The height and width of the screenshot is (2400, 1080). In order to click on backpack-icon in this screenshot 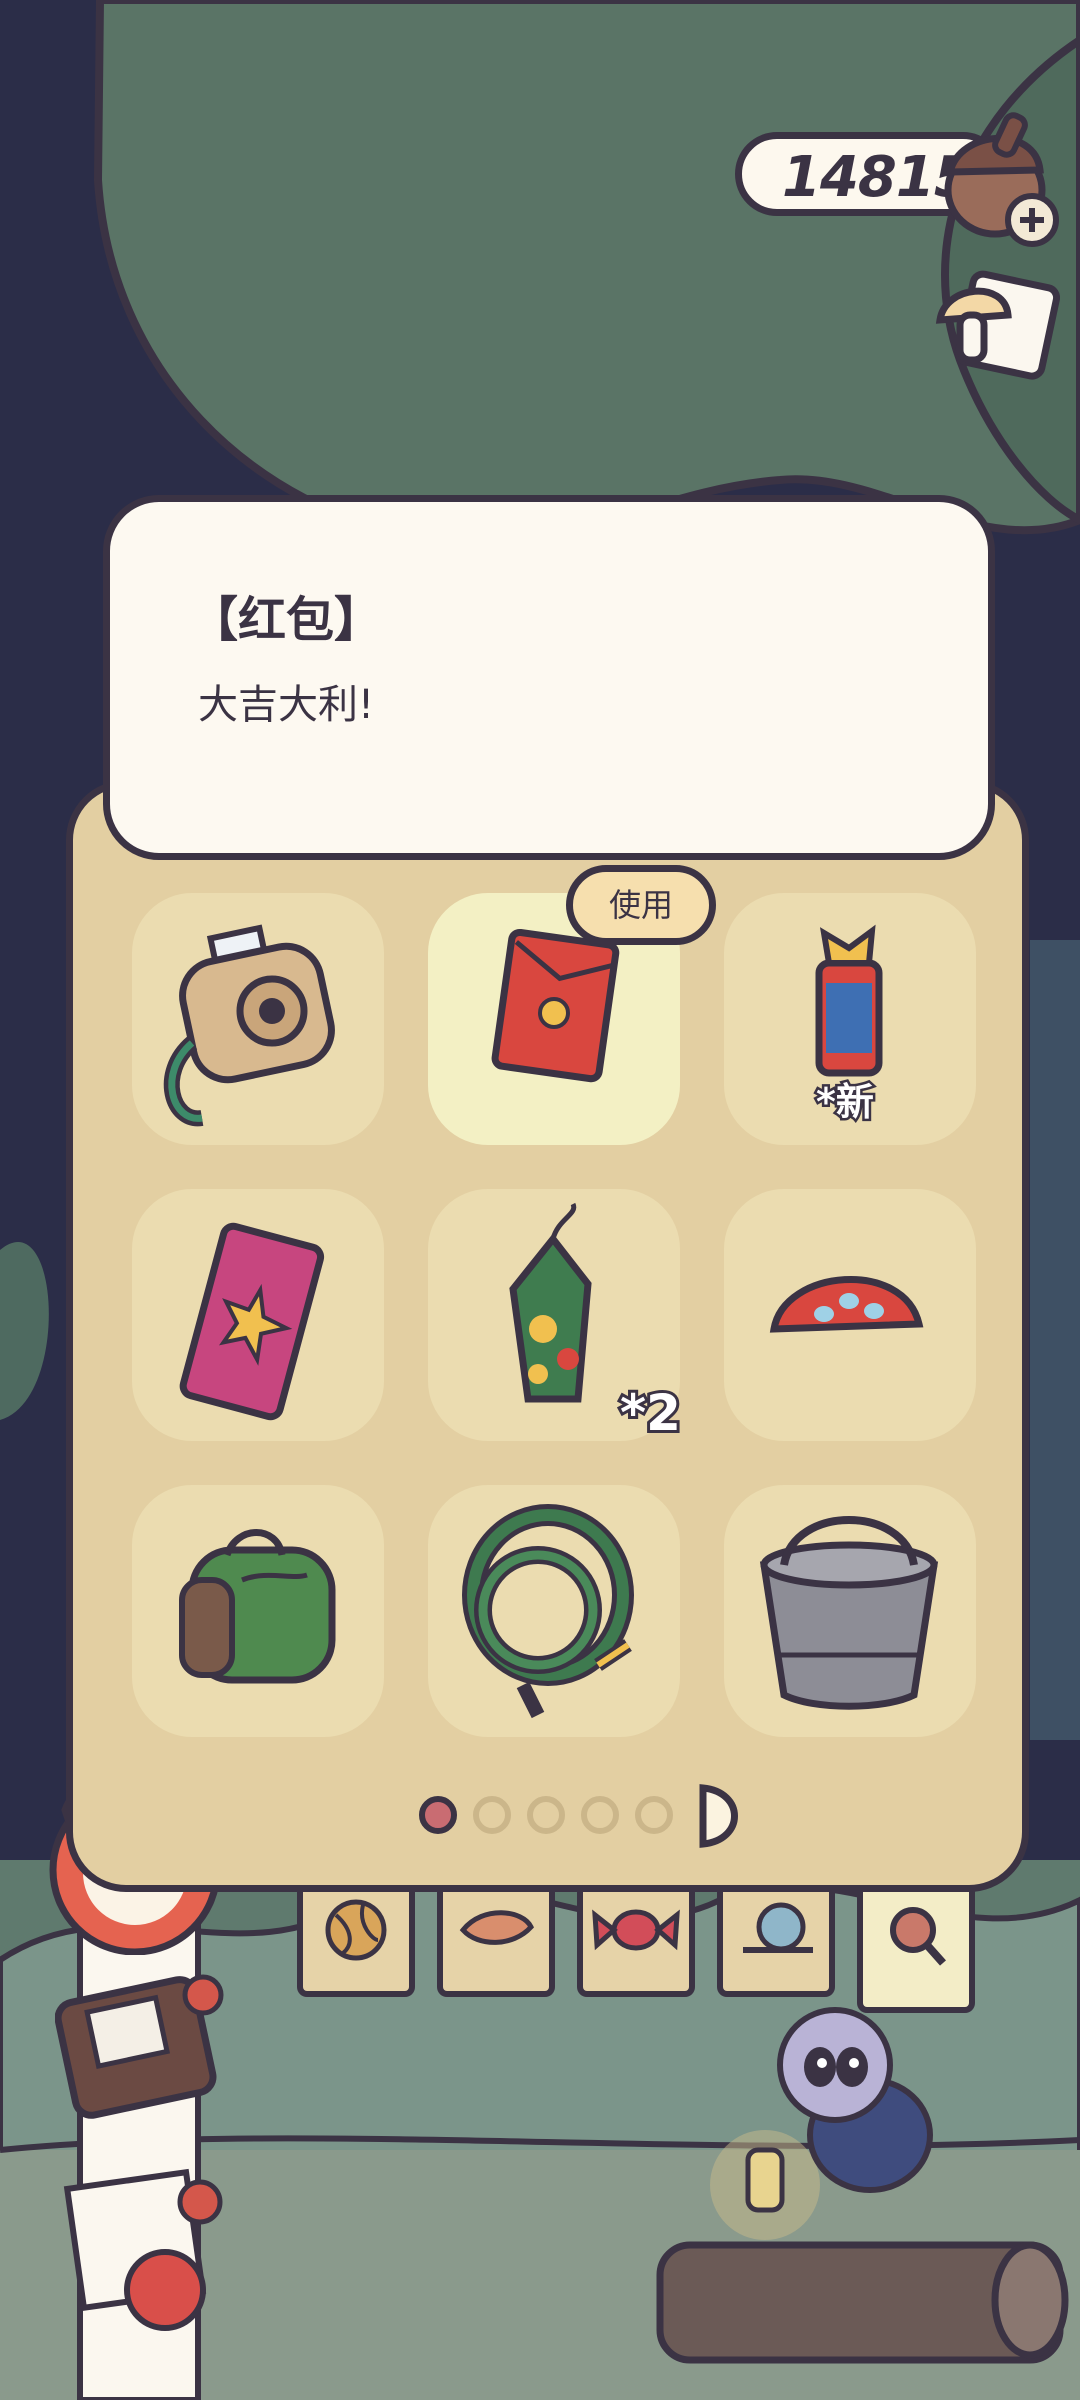, I will do `click(257, 1606)`.